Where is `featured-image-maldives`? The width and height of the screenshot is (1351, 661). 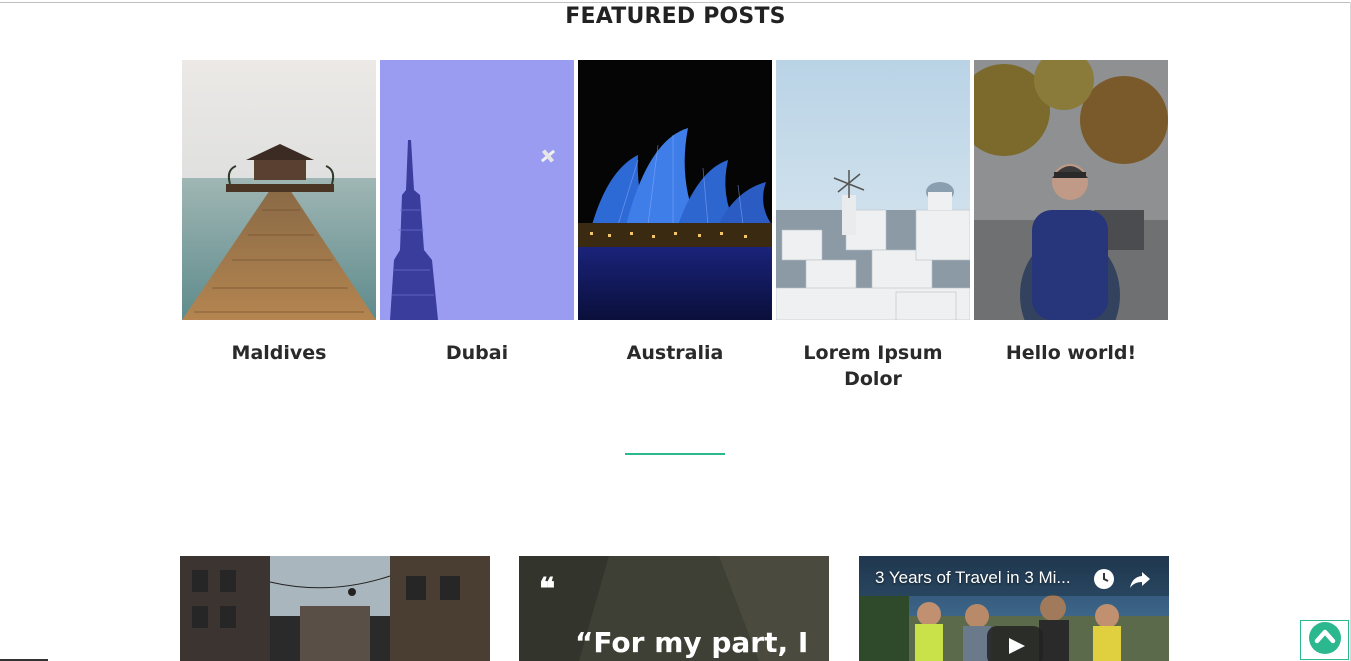 featured-image-maldives is located at coordinates (279, 190).